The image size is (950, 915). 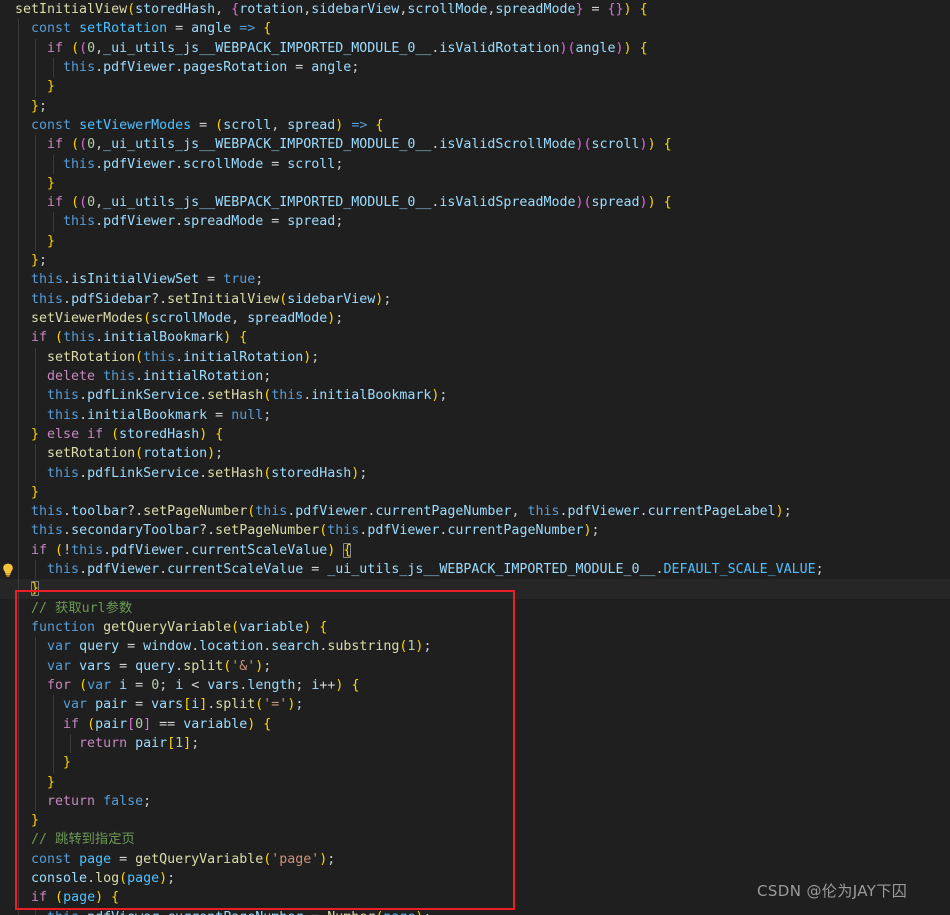 What do you see at coordinates (82, 608) in the screenshot?
I see `code-comment: // 获取url参数` at bounding box center [82, 608].